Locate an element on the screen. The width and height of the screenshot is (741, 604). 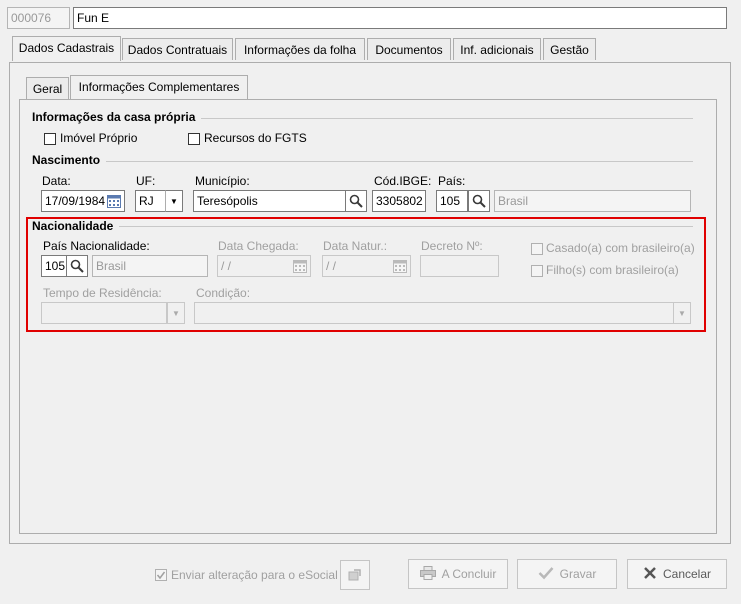
tab-dados-cadastrais: Dados Cadastrais is located at coordinates (66, 48).